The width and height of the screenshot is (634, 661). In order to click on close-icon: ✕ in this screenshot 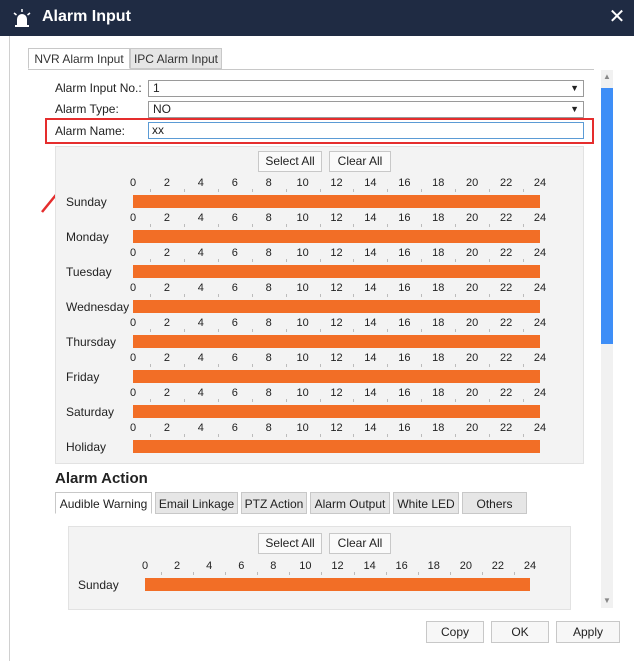, I will do `click(617, 17)`.